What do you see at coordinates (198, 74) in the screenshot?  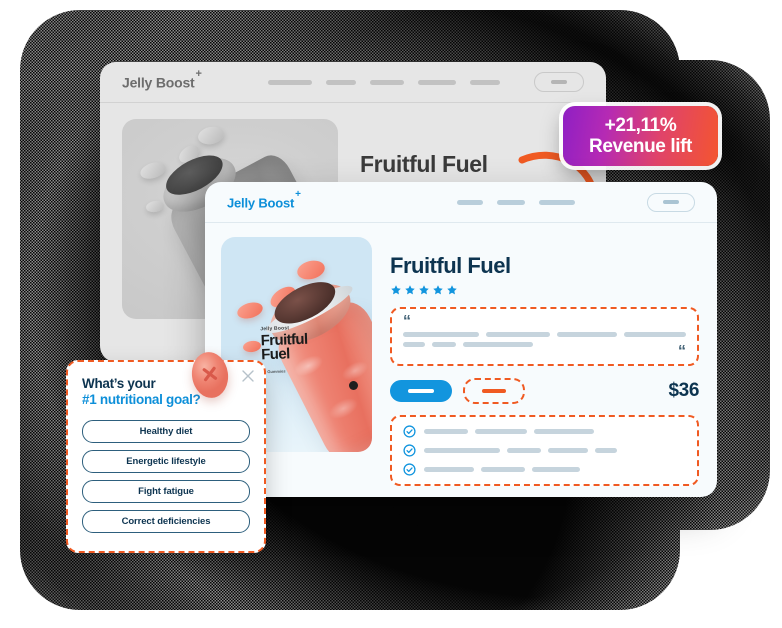 I see `back-window-brand-plus: +` at bounding box center [198, 74].